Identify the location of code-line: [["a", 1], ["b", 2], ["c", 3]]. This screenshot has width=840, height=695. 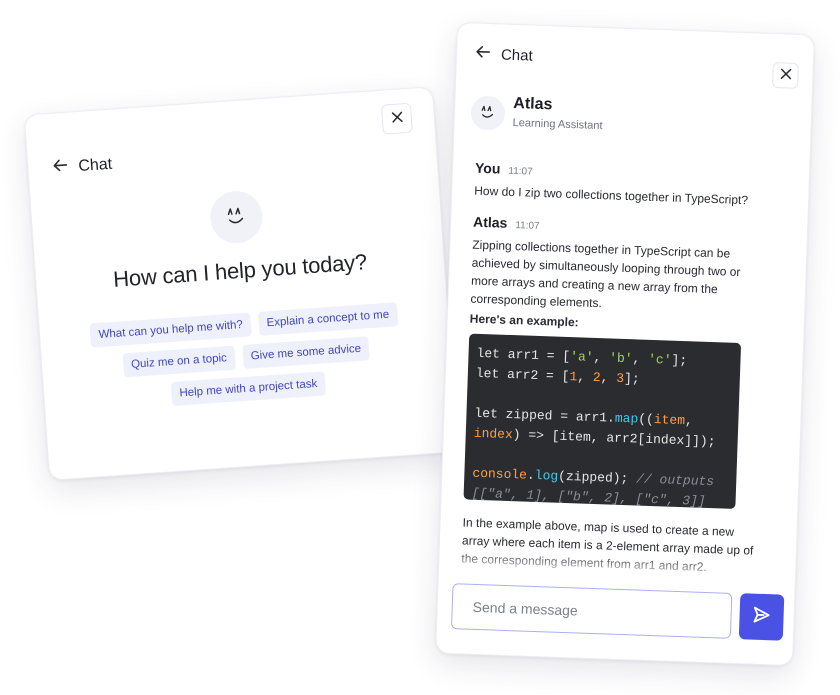
(588, 497).